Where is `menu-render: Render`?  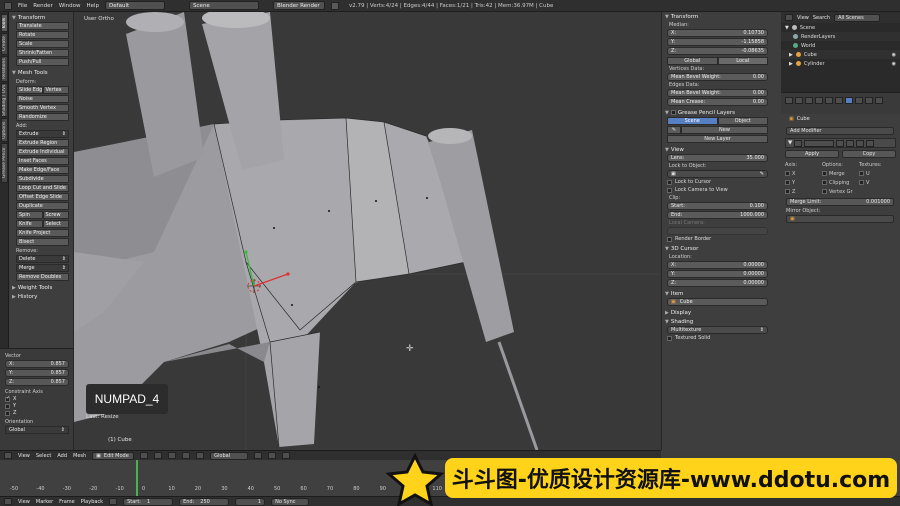 menu-render: Render is located at coordinates (43, 6).